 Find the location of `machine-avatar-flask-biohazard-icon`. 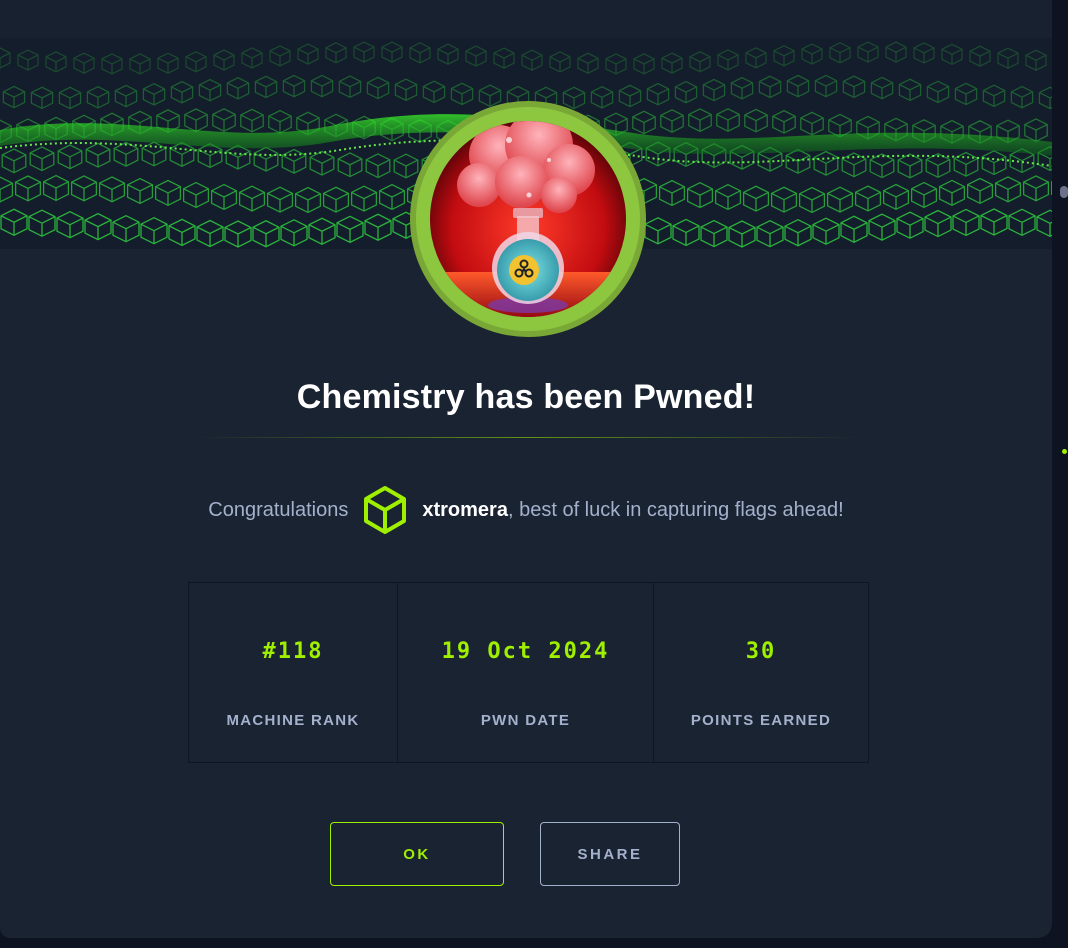

machine-avatar-flask-biohazard-icon is located at coordinates (528, 219).